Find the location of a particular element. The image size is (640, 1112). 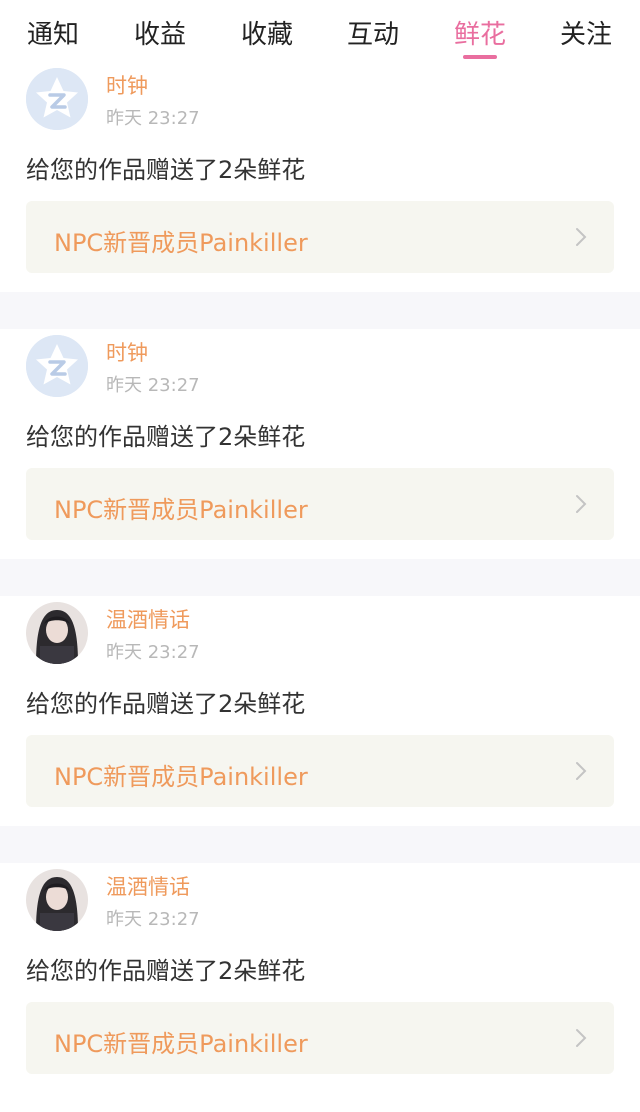

active-tab-indicator is located at coordinates (480, 57).